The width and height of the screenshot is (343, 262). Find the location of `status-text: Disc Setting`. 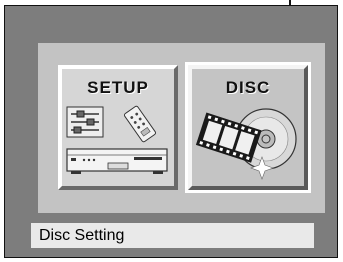

status-text: Disc Setting is located at coordinates (82, 235).